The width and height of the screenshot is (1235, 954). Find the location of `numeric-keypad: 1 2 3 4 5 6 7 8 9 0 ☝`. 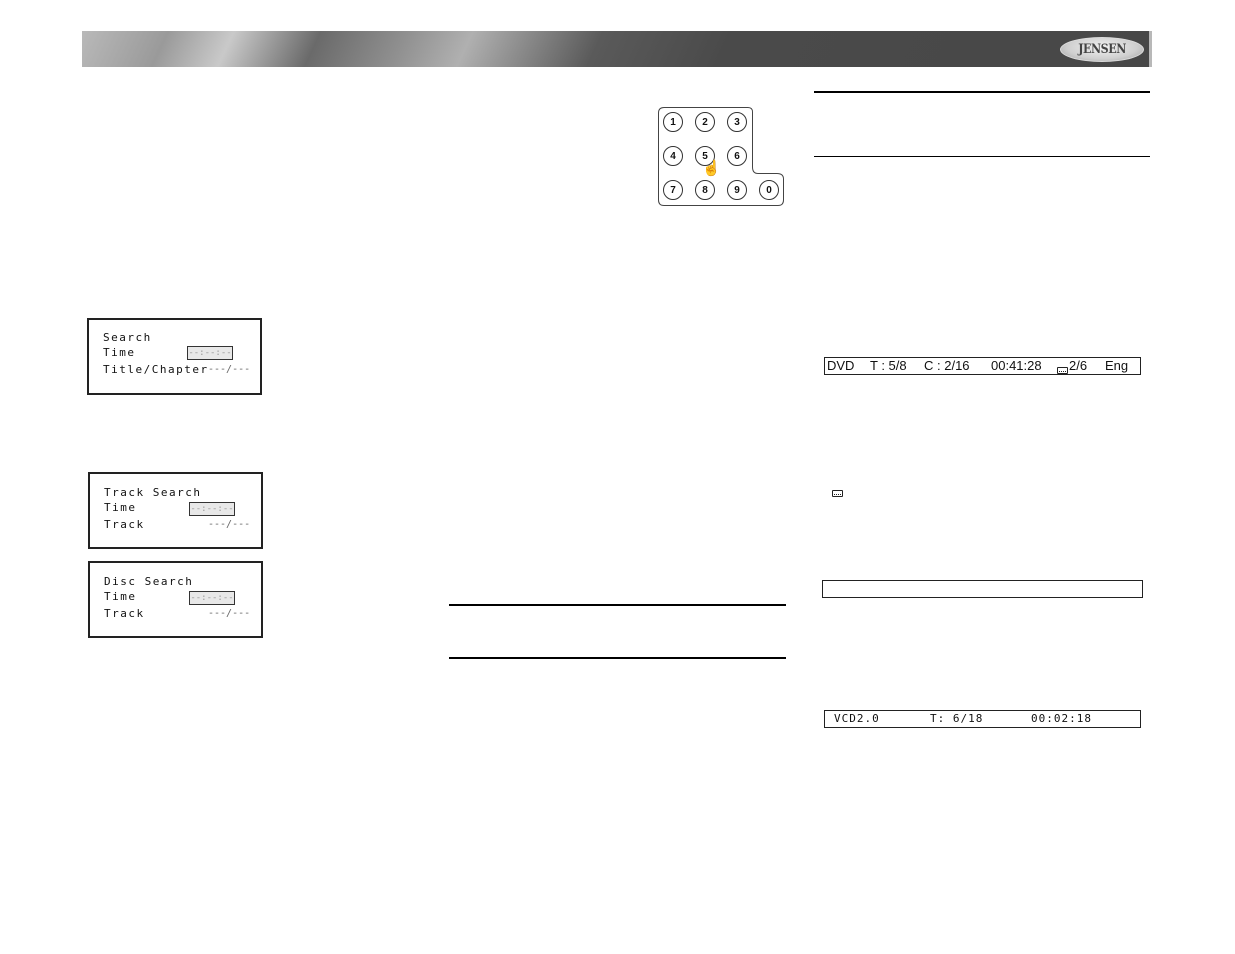

numeric-keypad: 1 2 3 4 5 6 7 8 9 0 ☝ is located at coordinates (721, 156).